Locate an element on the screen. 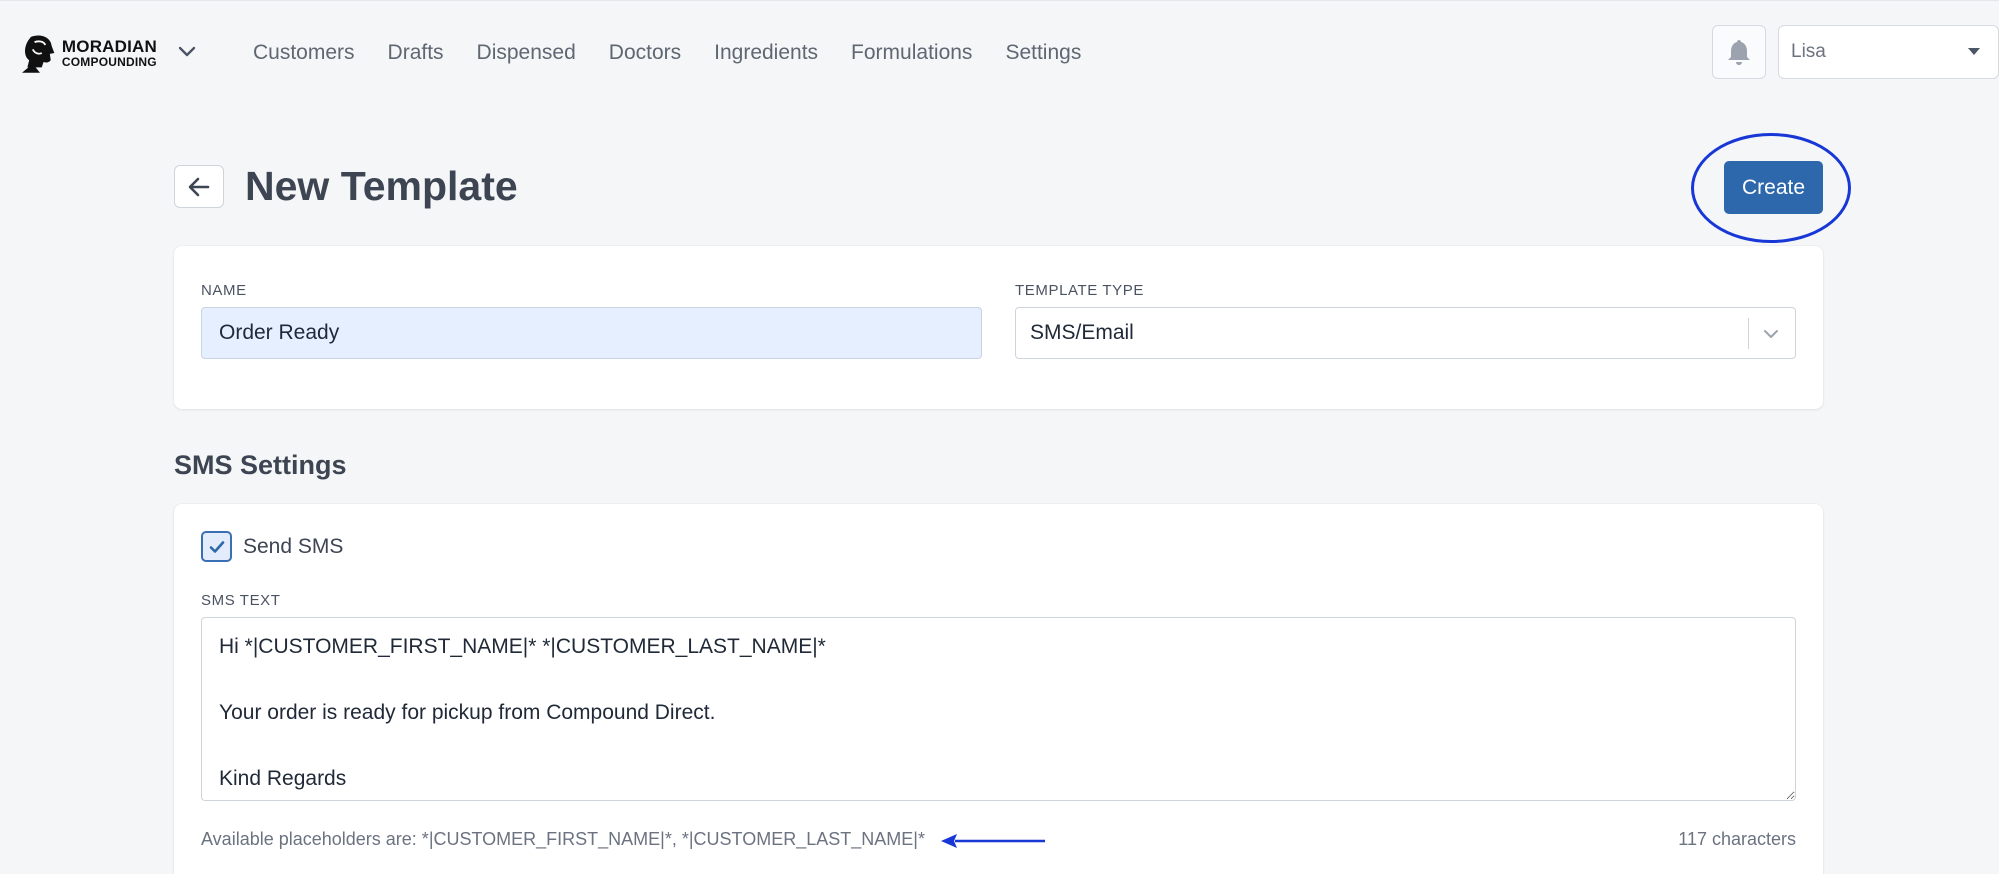 Image resolution: width=1999 pixels, height=874 pixels. brand-logo: MORADIAN COMPOUNDING is located at coordinates (89, 53).